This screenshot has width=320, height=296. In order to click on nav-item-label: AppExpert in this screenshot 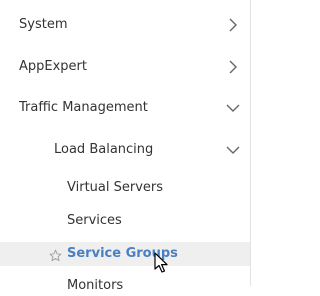, I will do `click(53, 66)`.